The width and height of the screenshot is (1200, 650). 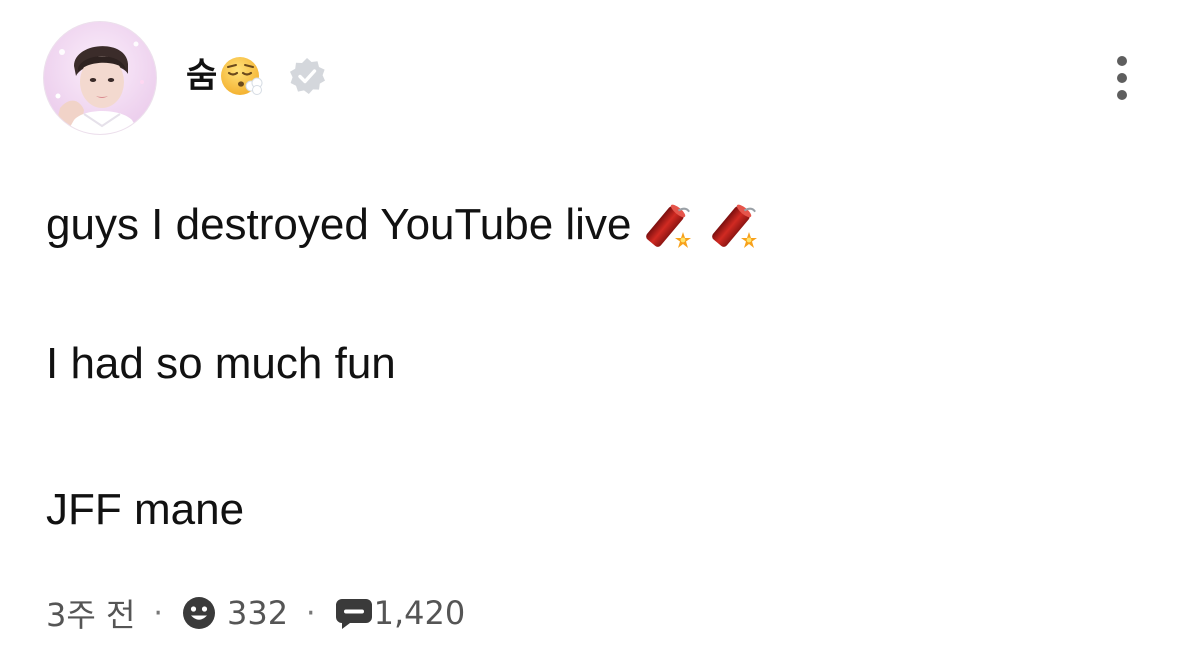 What do you see at coordinates (339, 224) in the screenshot?
I see `post-line-text: guys I destroyed YouTube live` at bounding box center [339, 224].